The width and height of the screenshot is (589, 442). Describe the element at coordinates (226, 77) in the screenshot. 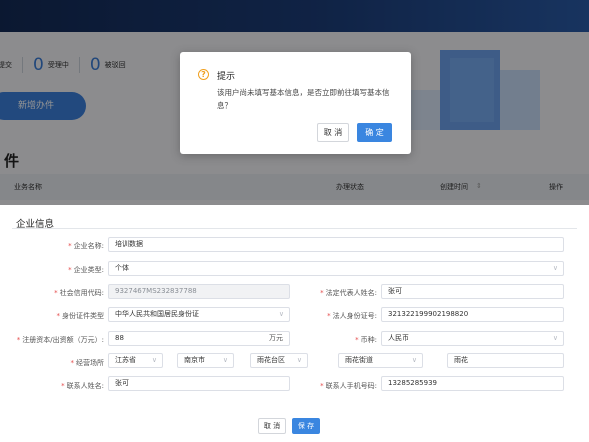

I see `dialog-title: 提示` at that location.